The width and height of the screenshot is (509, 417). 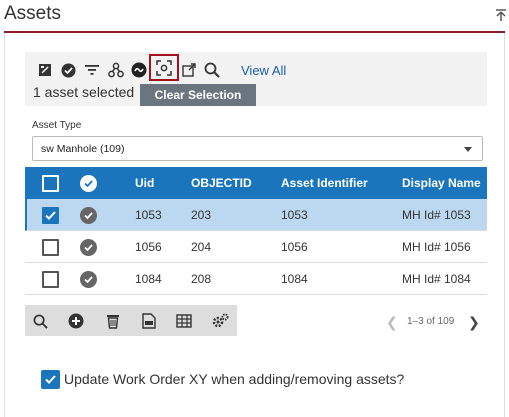 I want to click on chevron-right-icon: ❯, so click(x=474, y=322).